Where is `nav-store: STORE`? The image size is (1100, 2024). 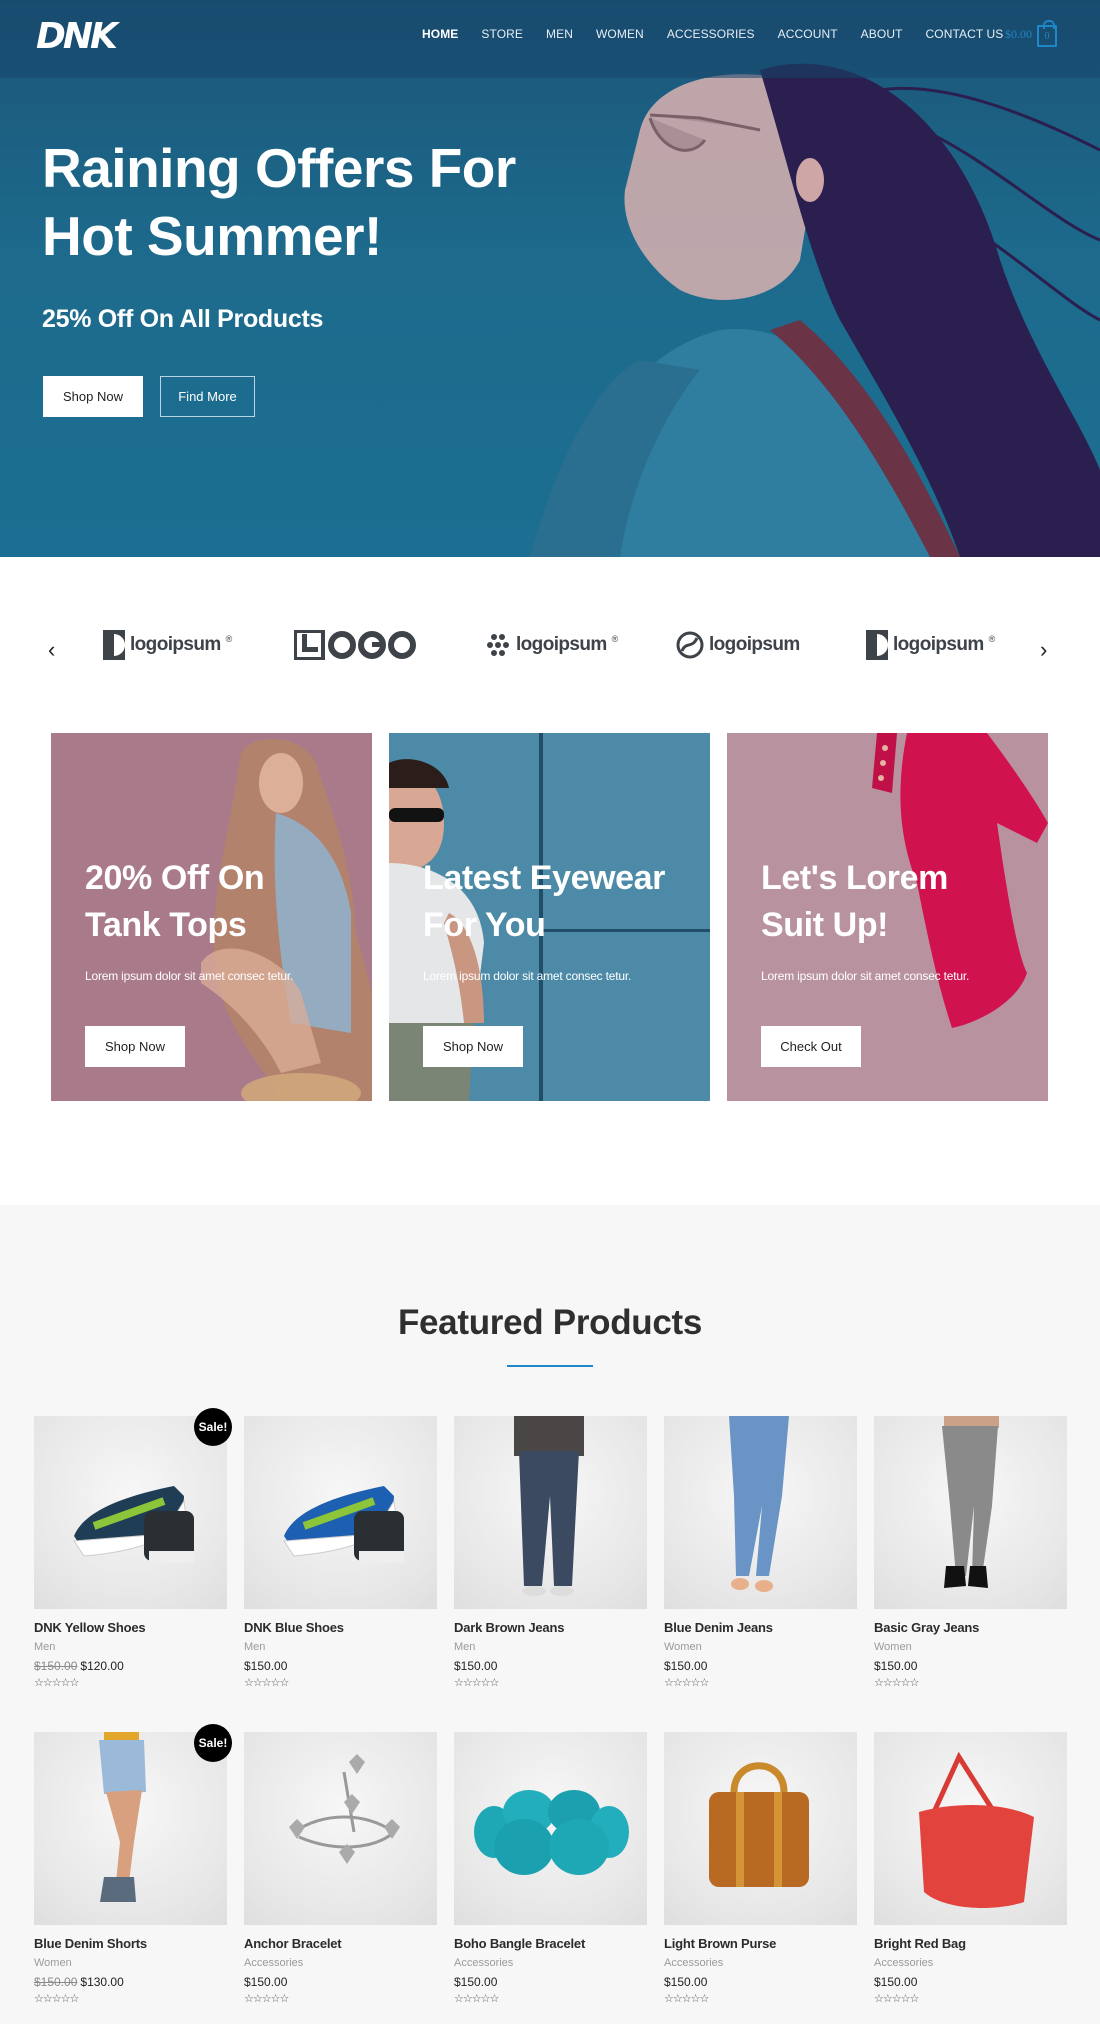
nav-store: STORE is located at coordinates (502, 34).